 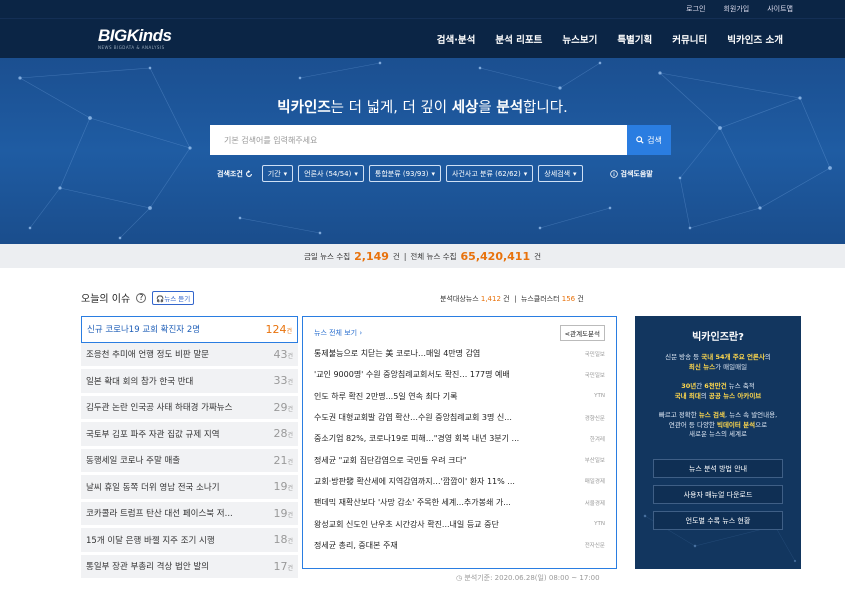 What do you see at coordinates (280, 566) in the screenshot?
I see `issue-count: 17` at bounding box center [280, 566].